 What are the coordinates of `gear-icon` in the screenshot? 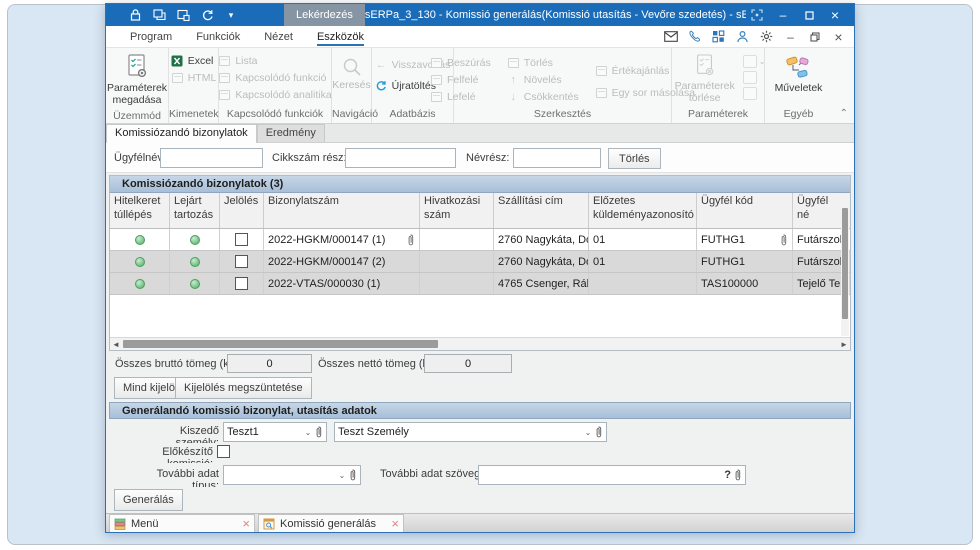 It's located at (766, 37).